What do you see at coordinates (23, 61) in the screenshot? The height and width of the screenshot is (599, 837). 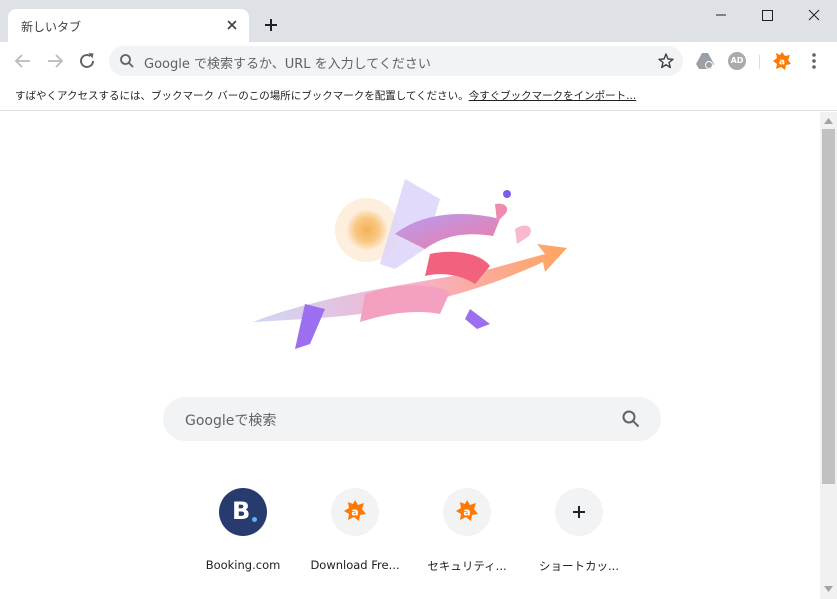 I see `back-arrow-icon` at bounding box center [23, 61].